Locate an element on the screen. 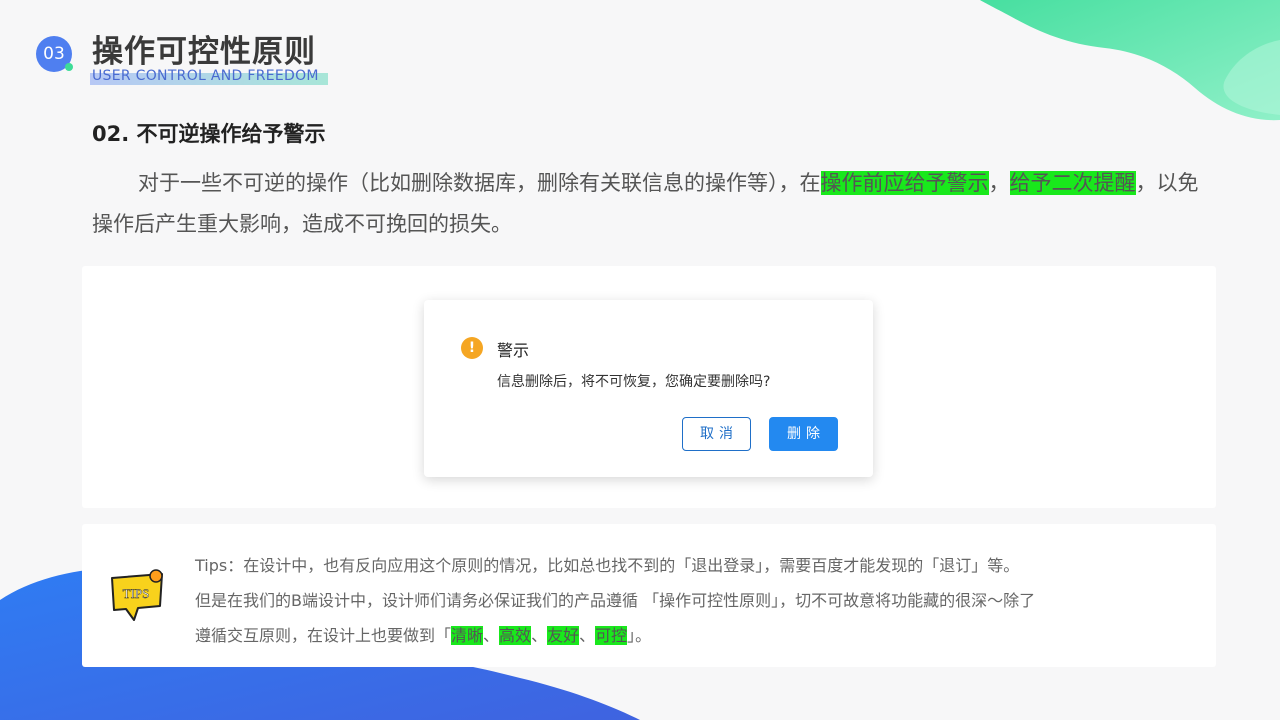 The height and width of the screenshot is (720, 1280). section-heading: 02. 不可逆操作给予警示 is located at coordinates (209, 134).